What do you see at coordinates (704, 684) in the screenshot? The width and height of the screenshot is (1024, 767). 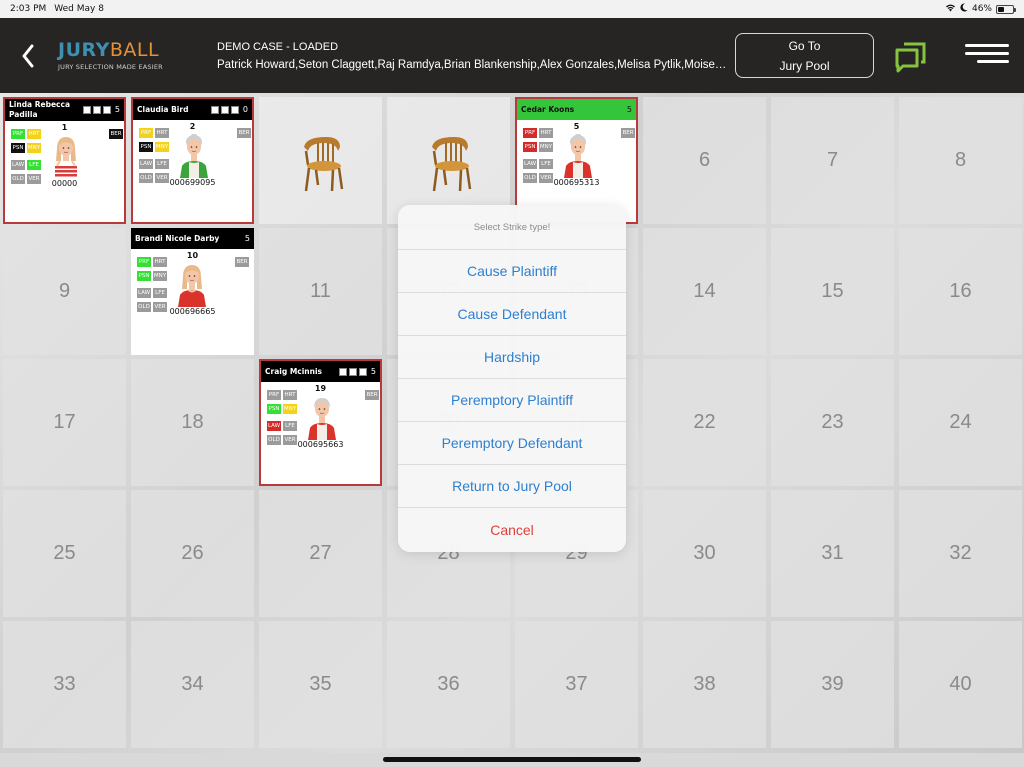 I see `empty-seat: 38` at bounding box center [704, 684].